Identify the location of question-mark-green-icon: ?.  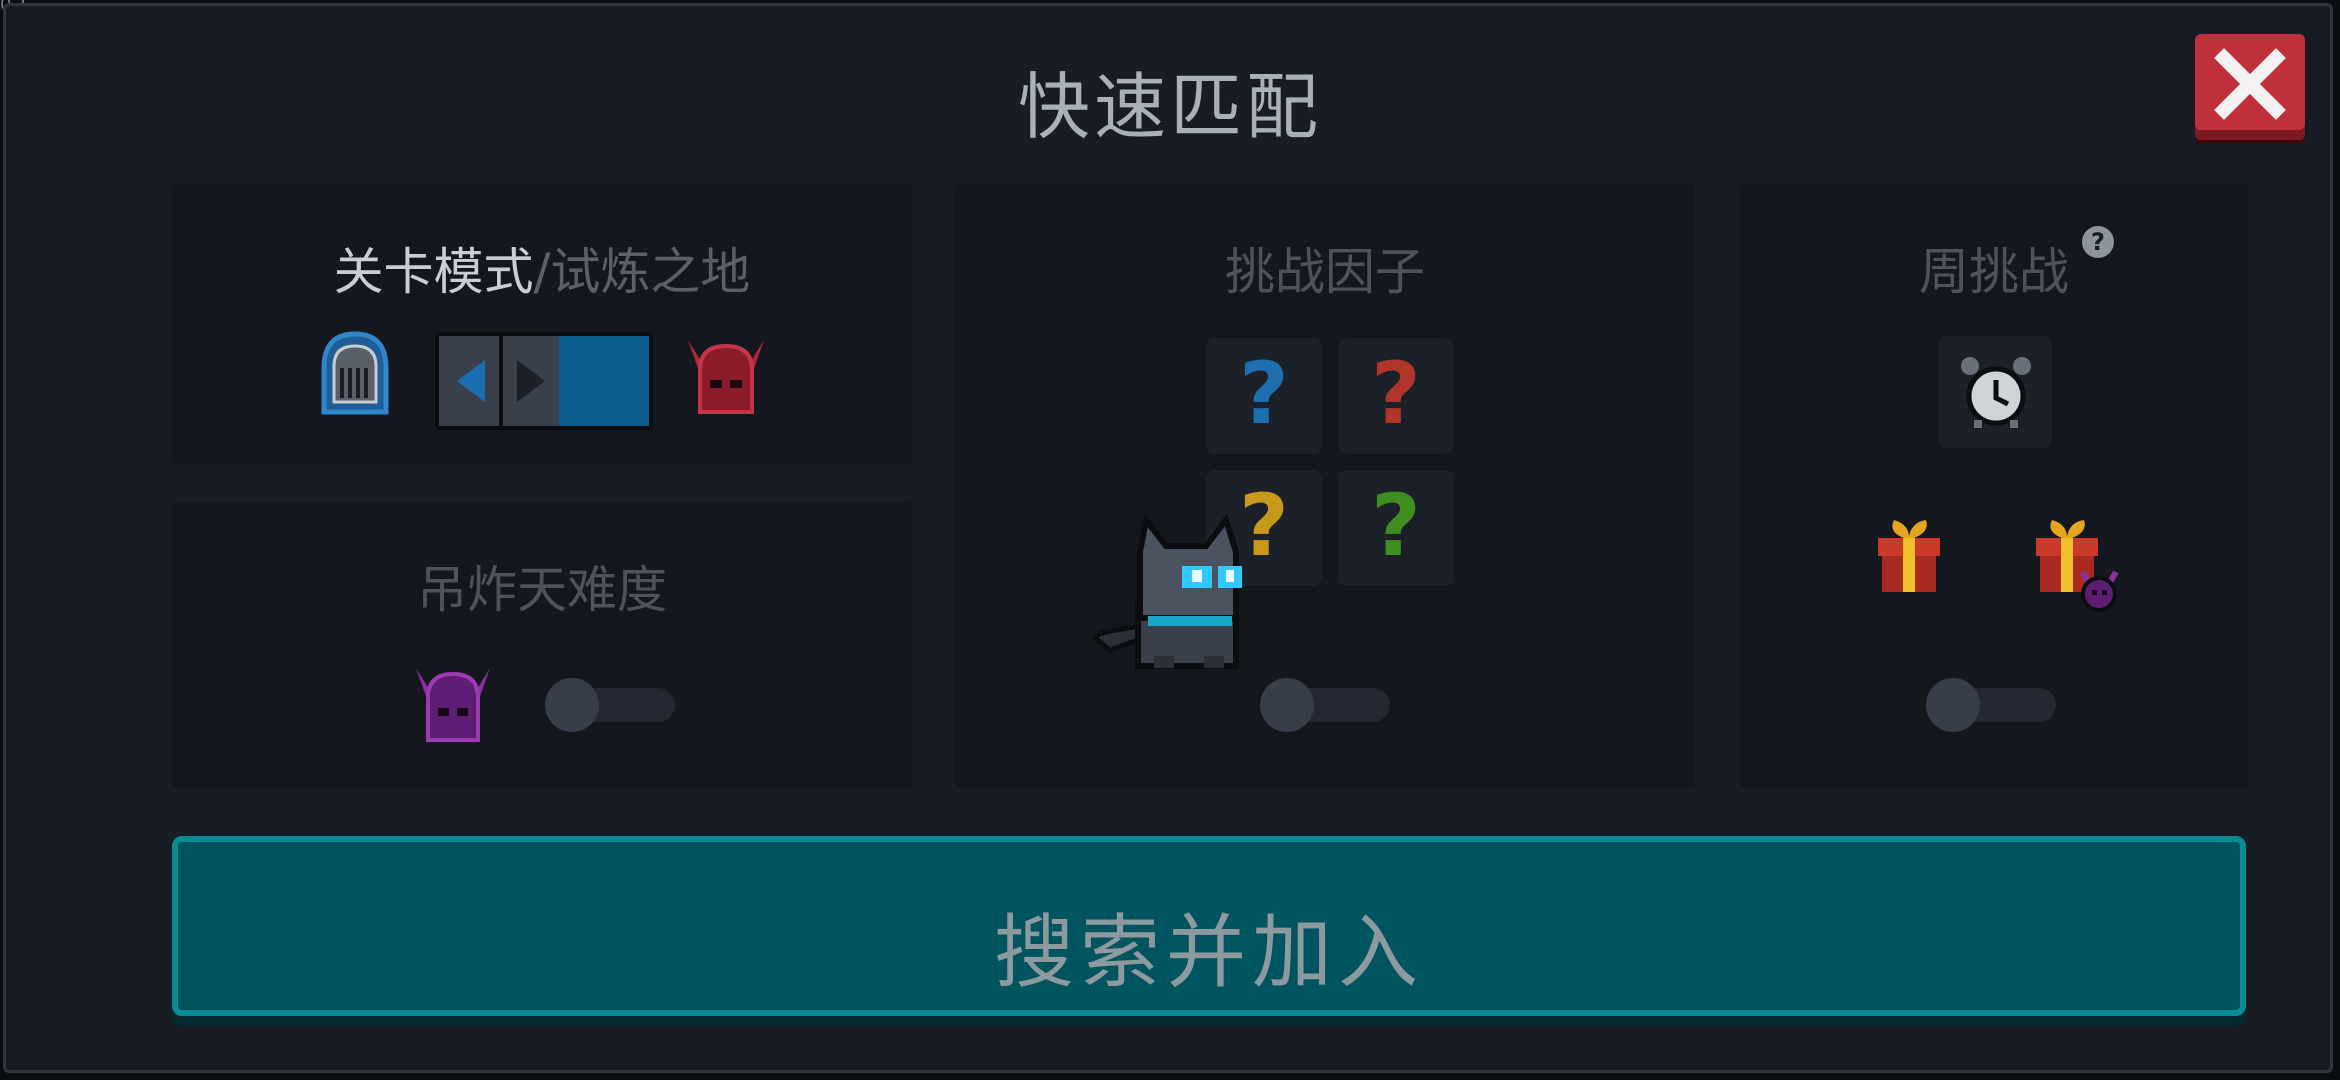
(1396, 526).